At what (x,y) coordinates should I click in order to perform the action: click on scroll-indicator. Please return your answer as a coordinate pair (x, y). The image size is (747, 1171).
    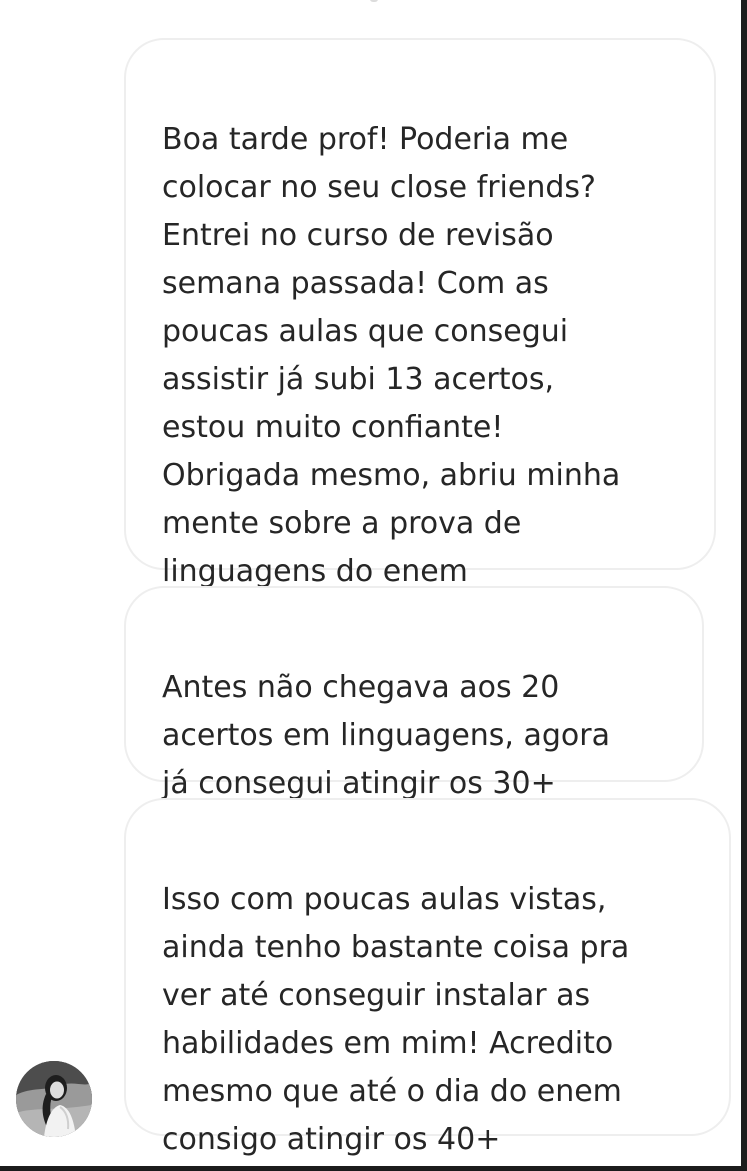
    Looking at the image, I should click on (374, 1).